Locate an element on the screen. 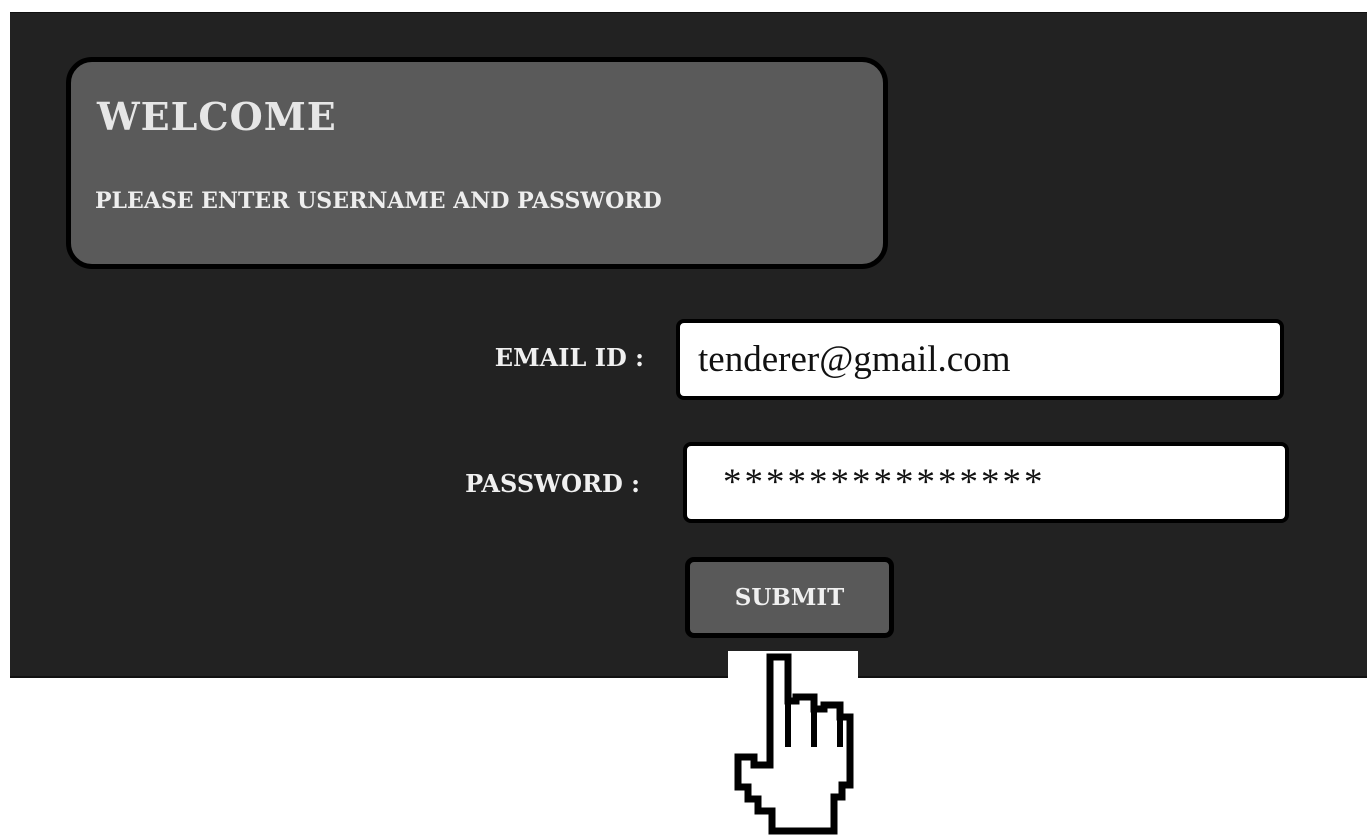 Image resolution: width=1367 pixels, height=837 pixels. hand-pointer-icon is located at coordinates (794, 744).